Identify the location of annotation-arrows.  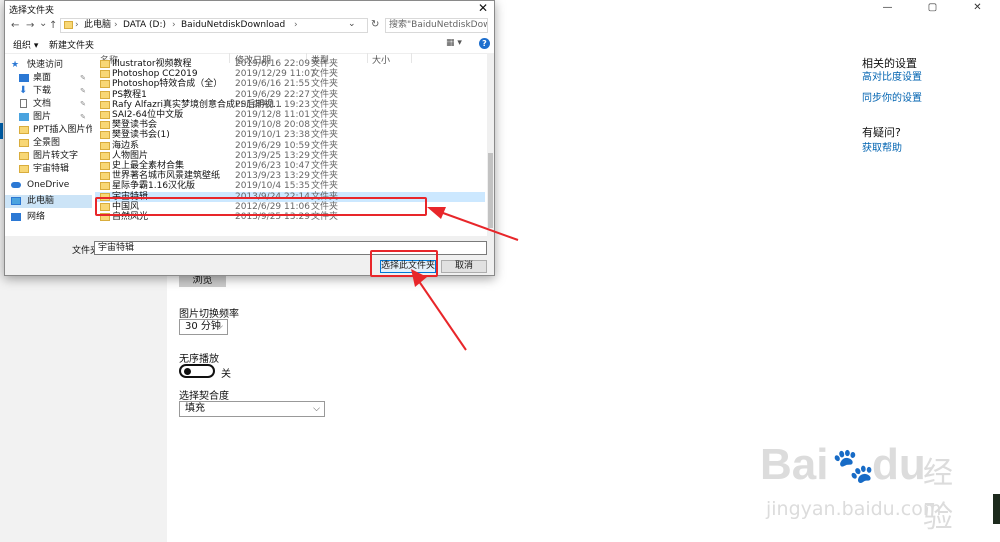
(465, 279).